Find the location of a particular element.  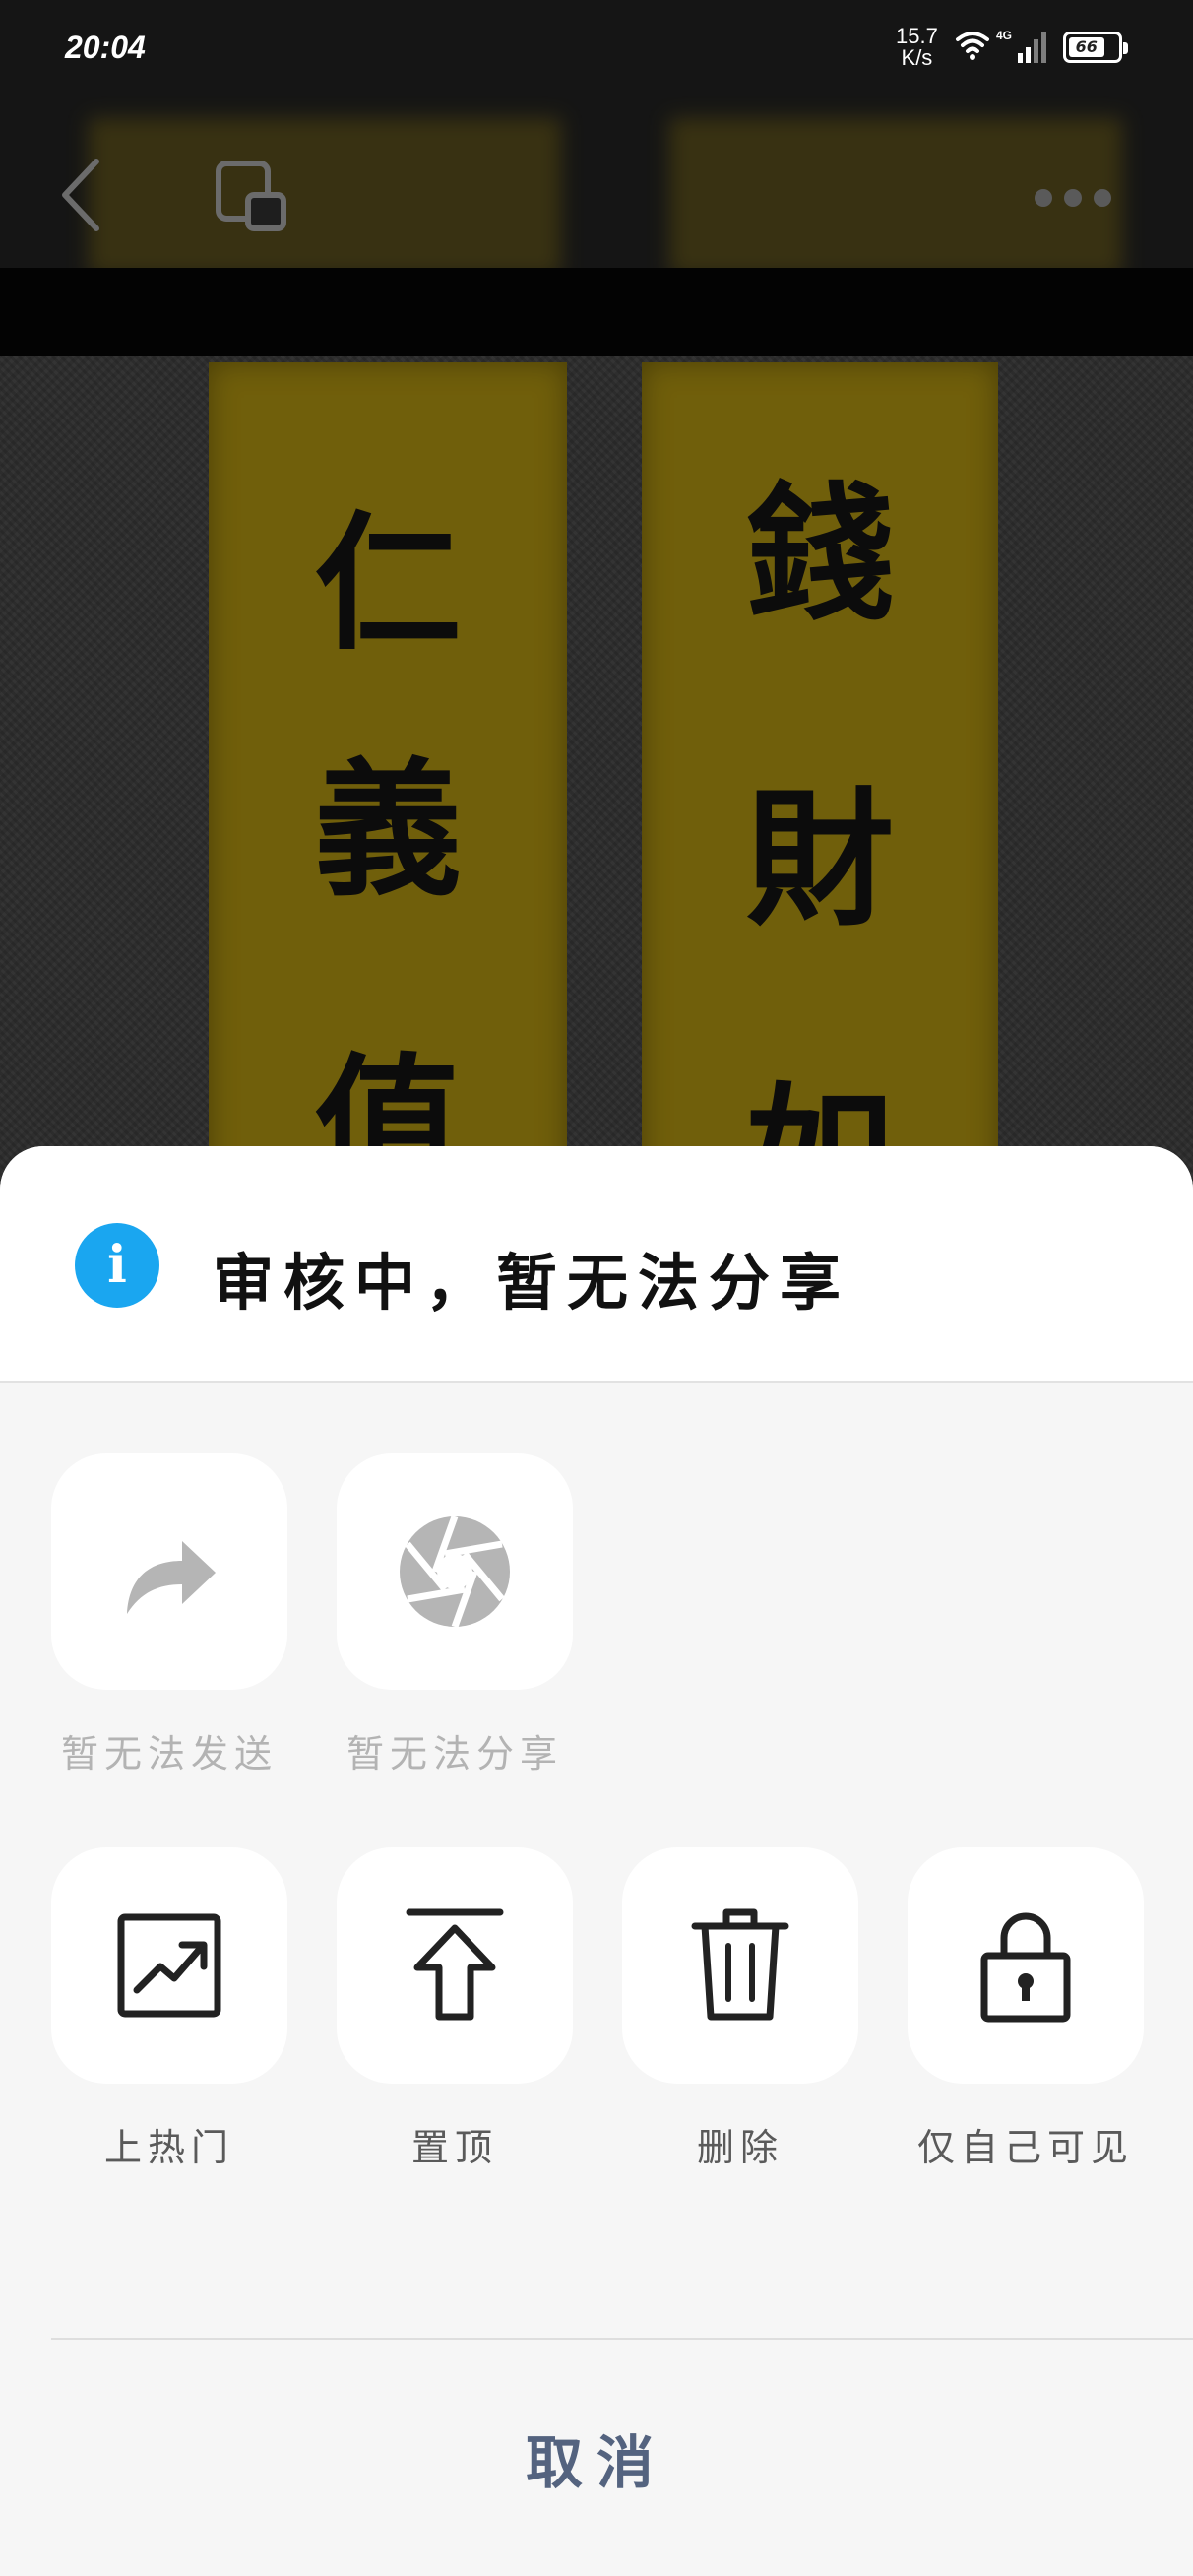

battery-icon: 66 is located at coordinates (1095, 47).